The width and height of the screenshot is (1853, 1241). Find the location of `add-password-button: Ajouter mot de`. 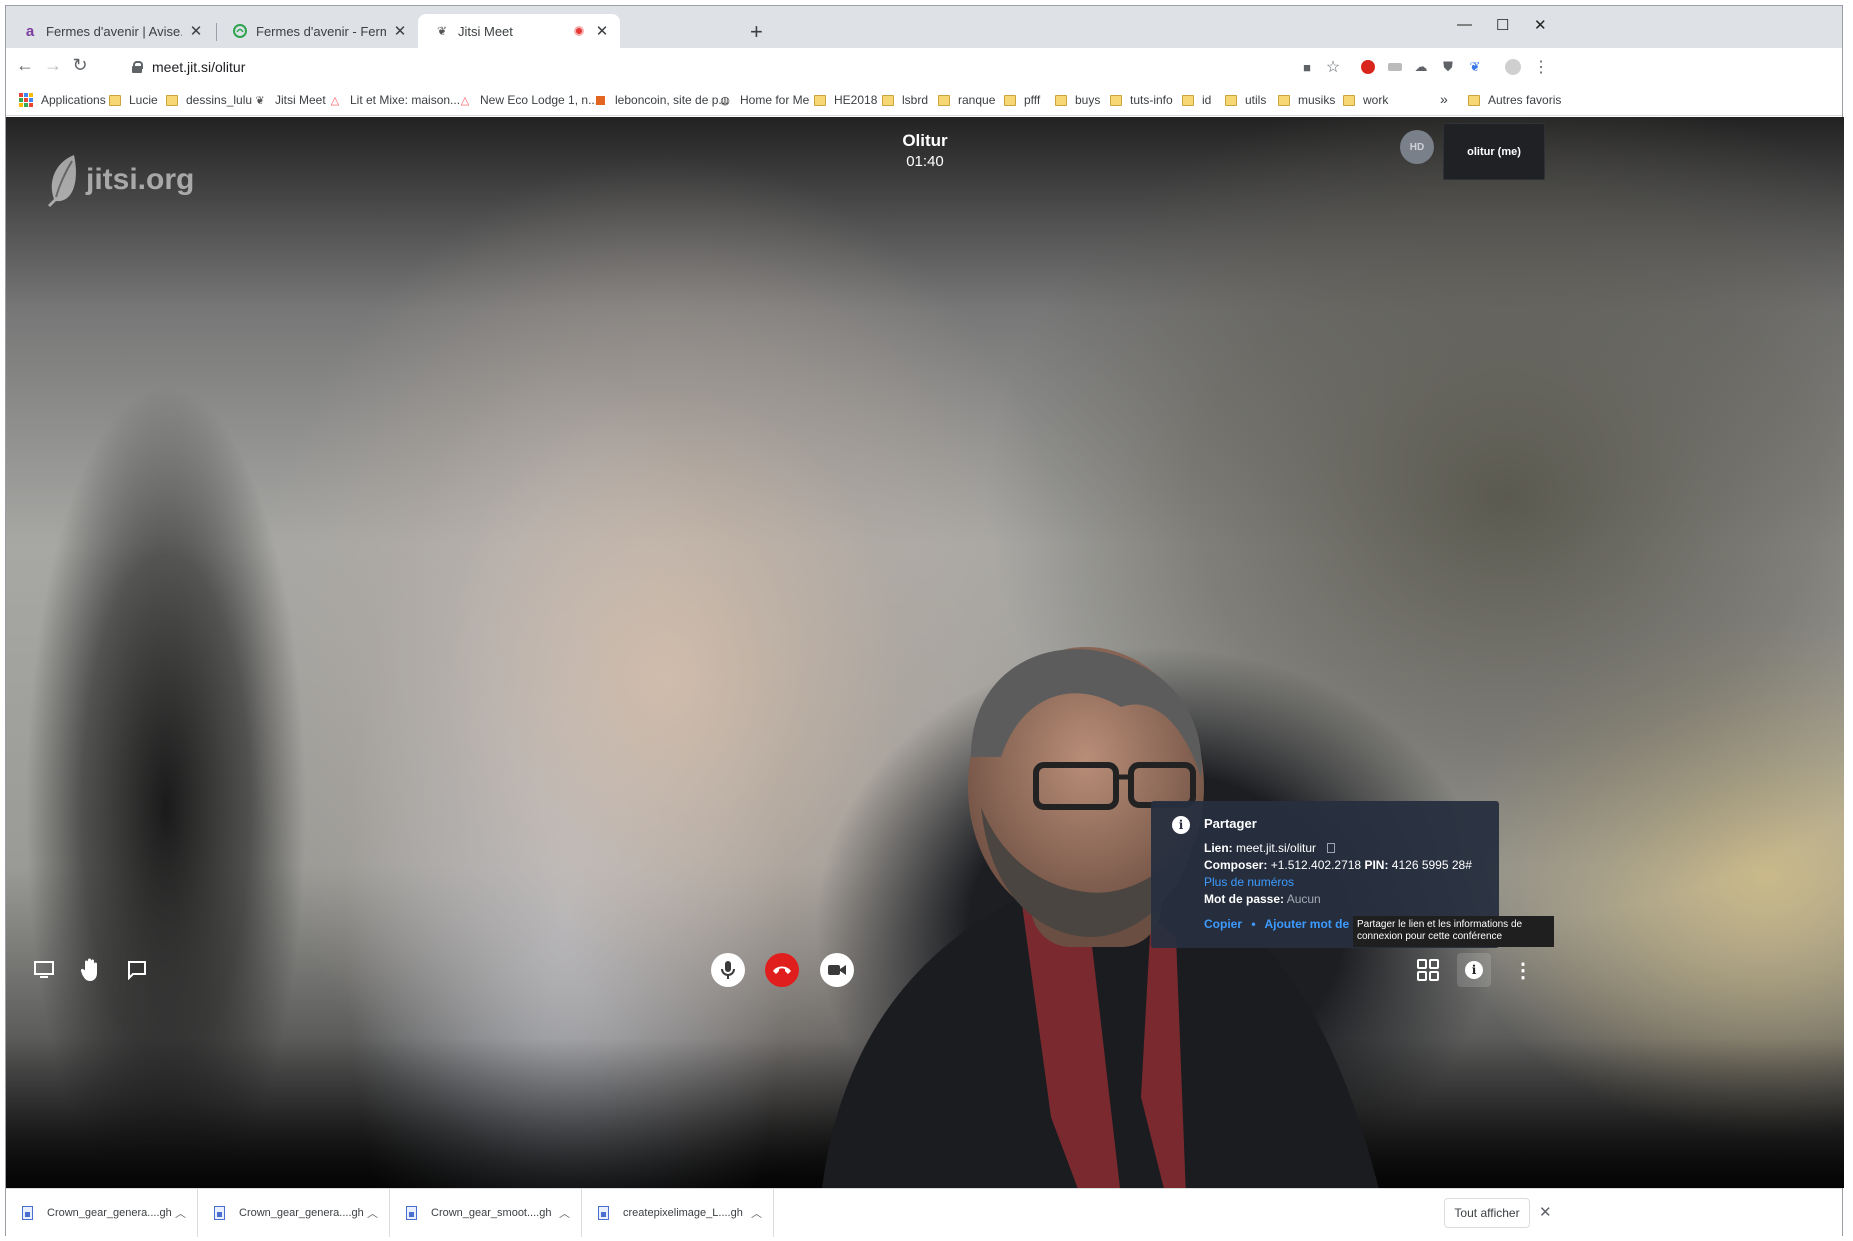

add-password-button: Ajouter mot de is located at coordinates (1306, 924).